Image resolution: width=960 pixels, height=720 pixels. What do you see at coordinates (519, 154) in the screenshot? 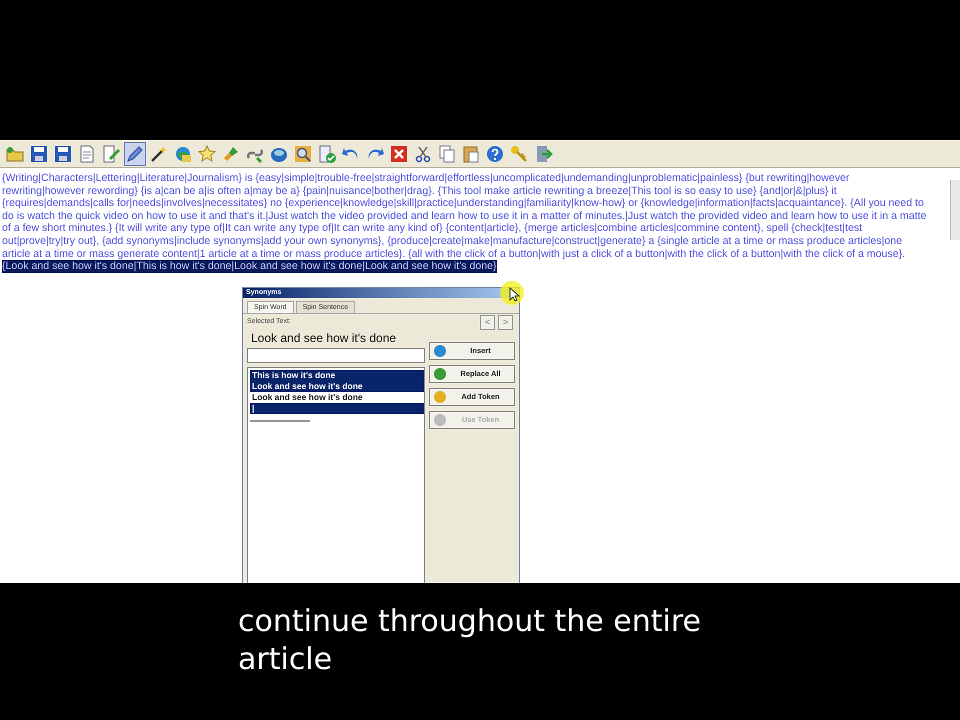
I see `key-icon` at bounding box center [519, 154].